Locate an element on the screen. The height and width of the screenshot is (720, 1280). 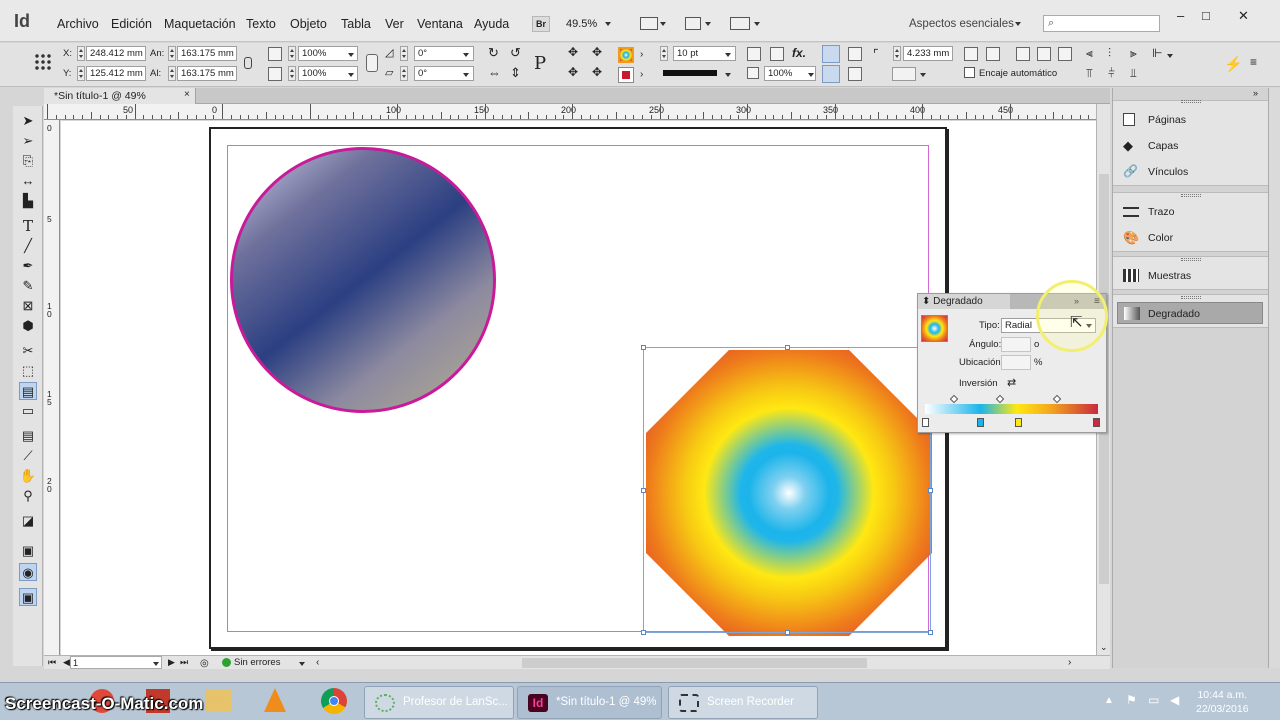
flip-horizontal-icon: ⇔ is located at coordinates (494, 72).